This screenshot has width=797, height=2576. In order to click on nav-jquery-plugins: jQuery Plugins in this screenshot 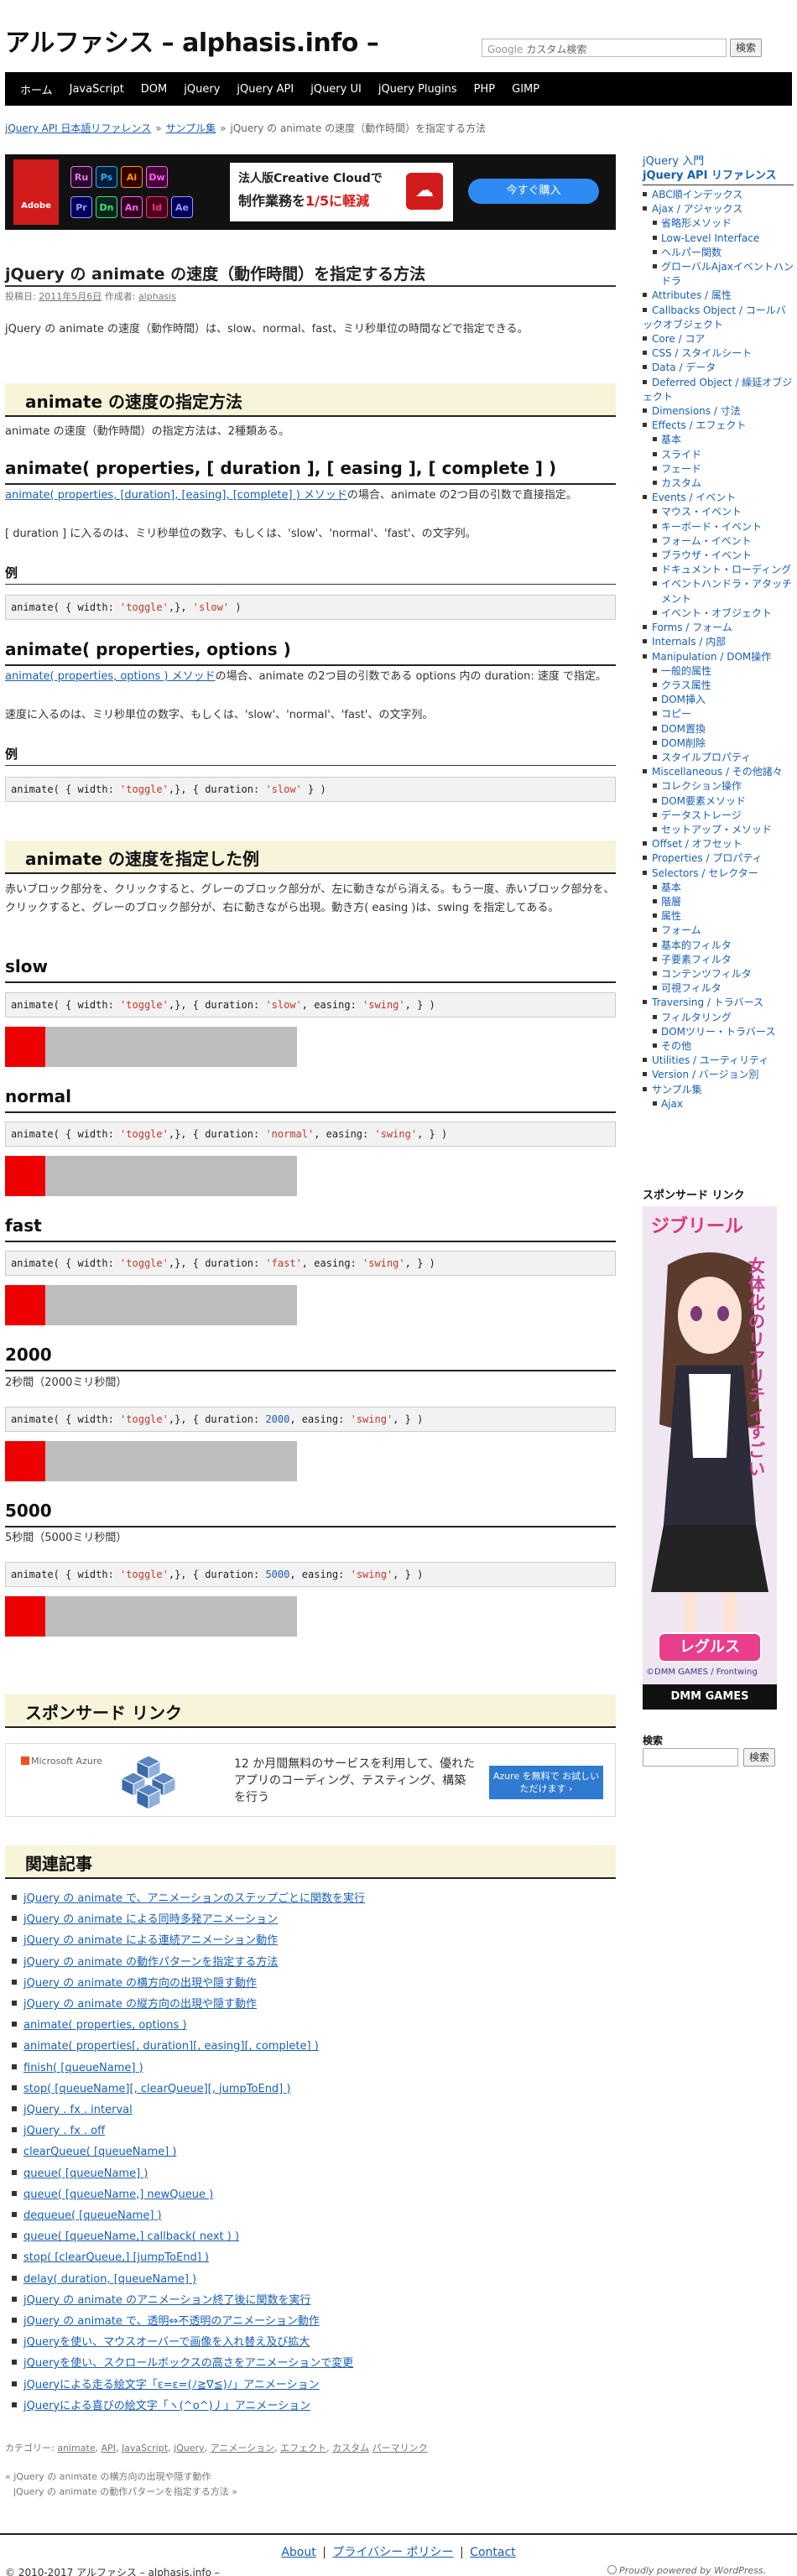, I will do `click(418, 89)`.